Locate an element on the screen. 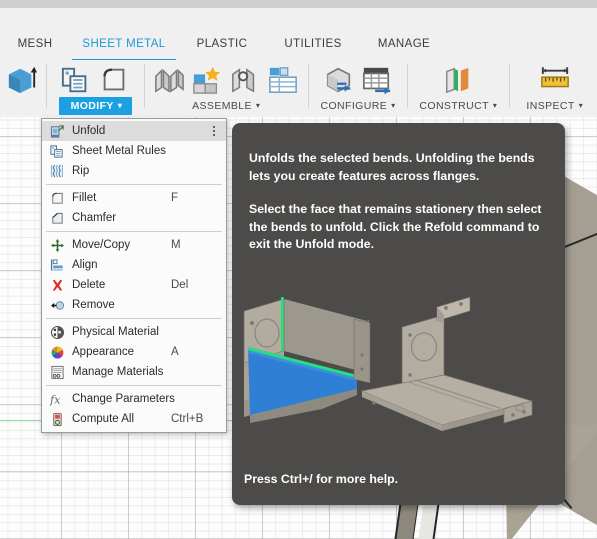 The image size is (597, 539). change-parameters-icon: fx is located at coordinates (57, 399).